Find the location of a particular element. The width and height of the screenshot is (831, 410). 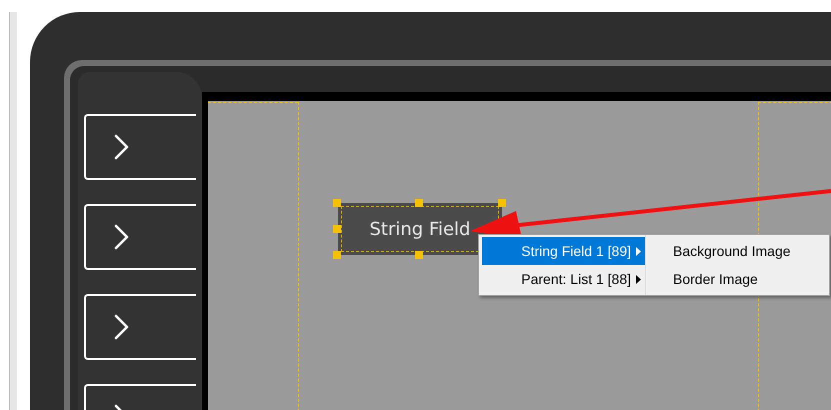

submenu-item: Background Image is located at coordinates (737, 251).